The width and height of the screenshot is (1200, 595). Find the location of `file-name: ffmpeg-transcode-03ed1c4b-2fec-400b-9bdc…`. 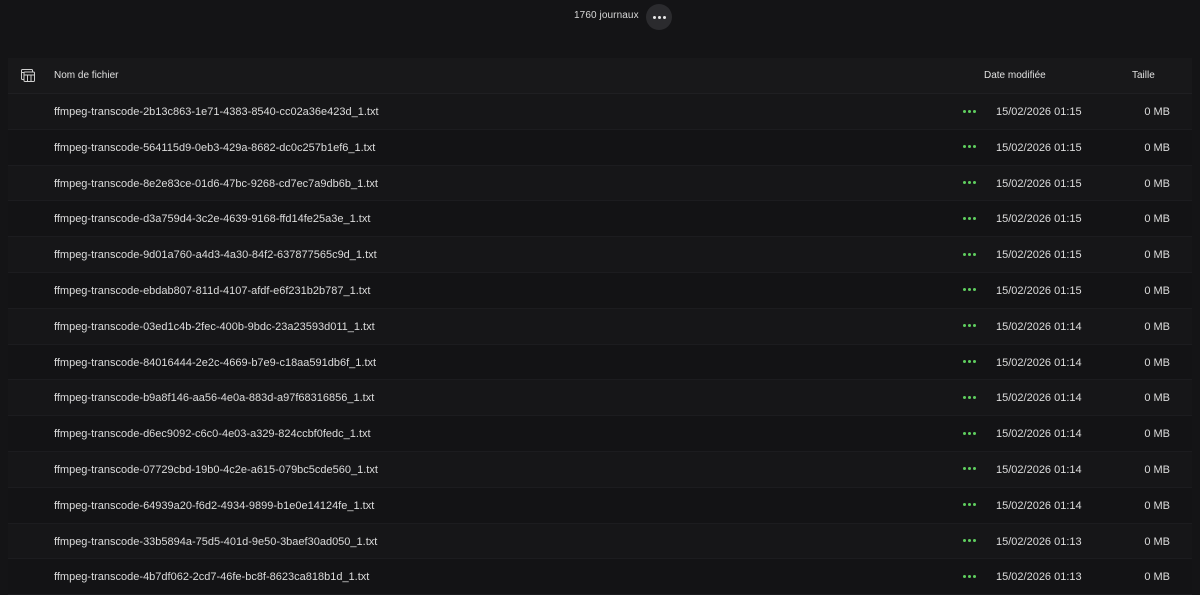

file-name: ffmpeg-transcode-03ed1c4b-2fec-400b-9bdc… is located at coordinates (214, 327).